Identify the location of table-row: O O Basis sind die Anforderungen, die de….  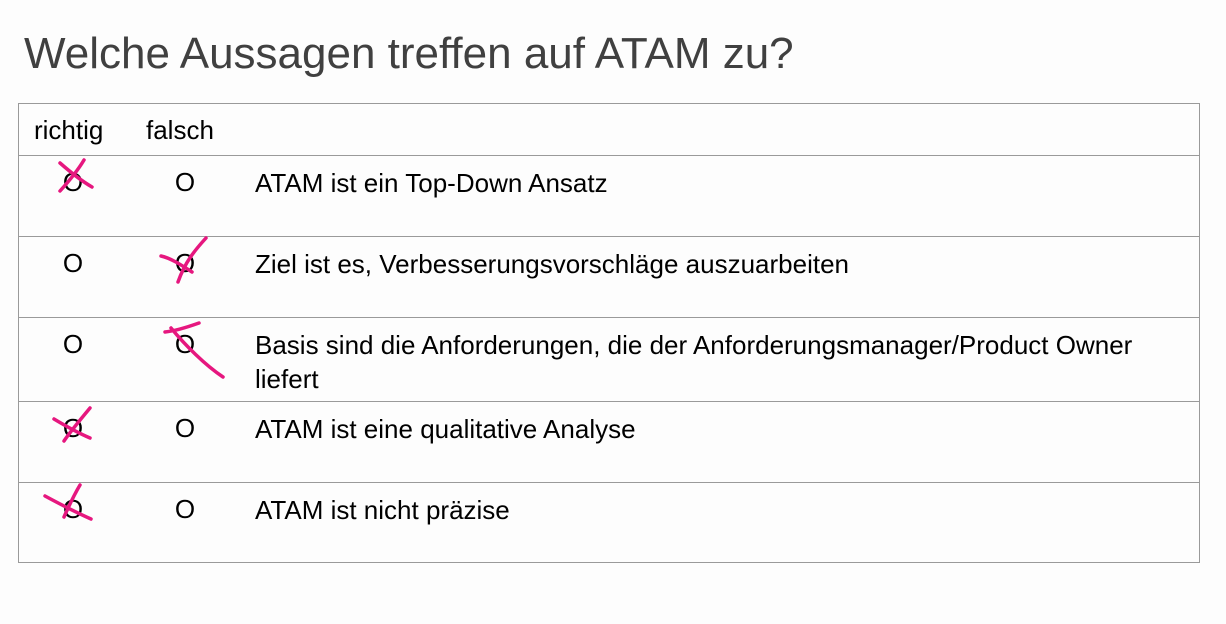
(609, 359).